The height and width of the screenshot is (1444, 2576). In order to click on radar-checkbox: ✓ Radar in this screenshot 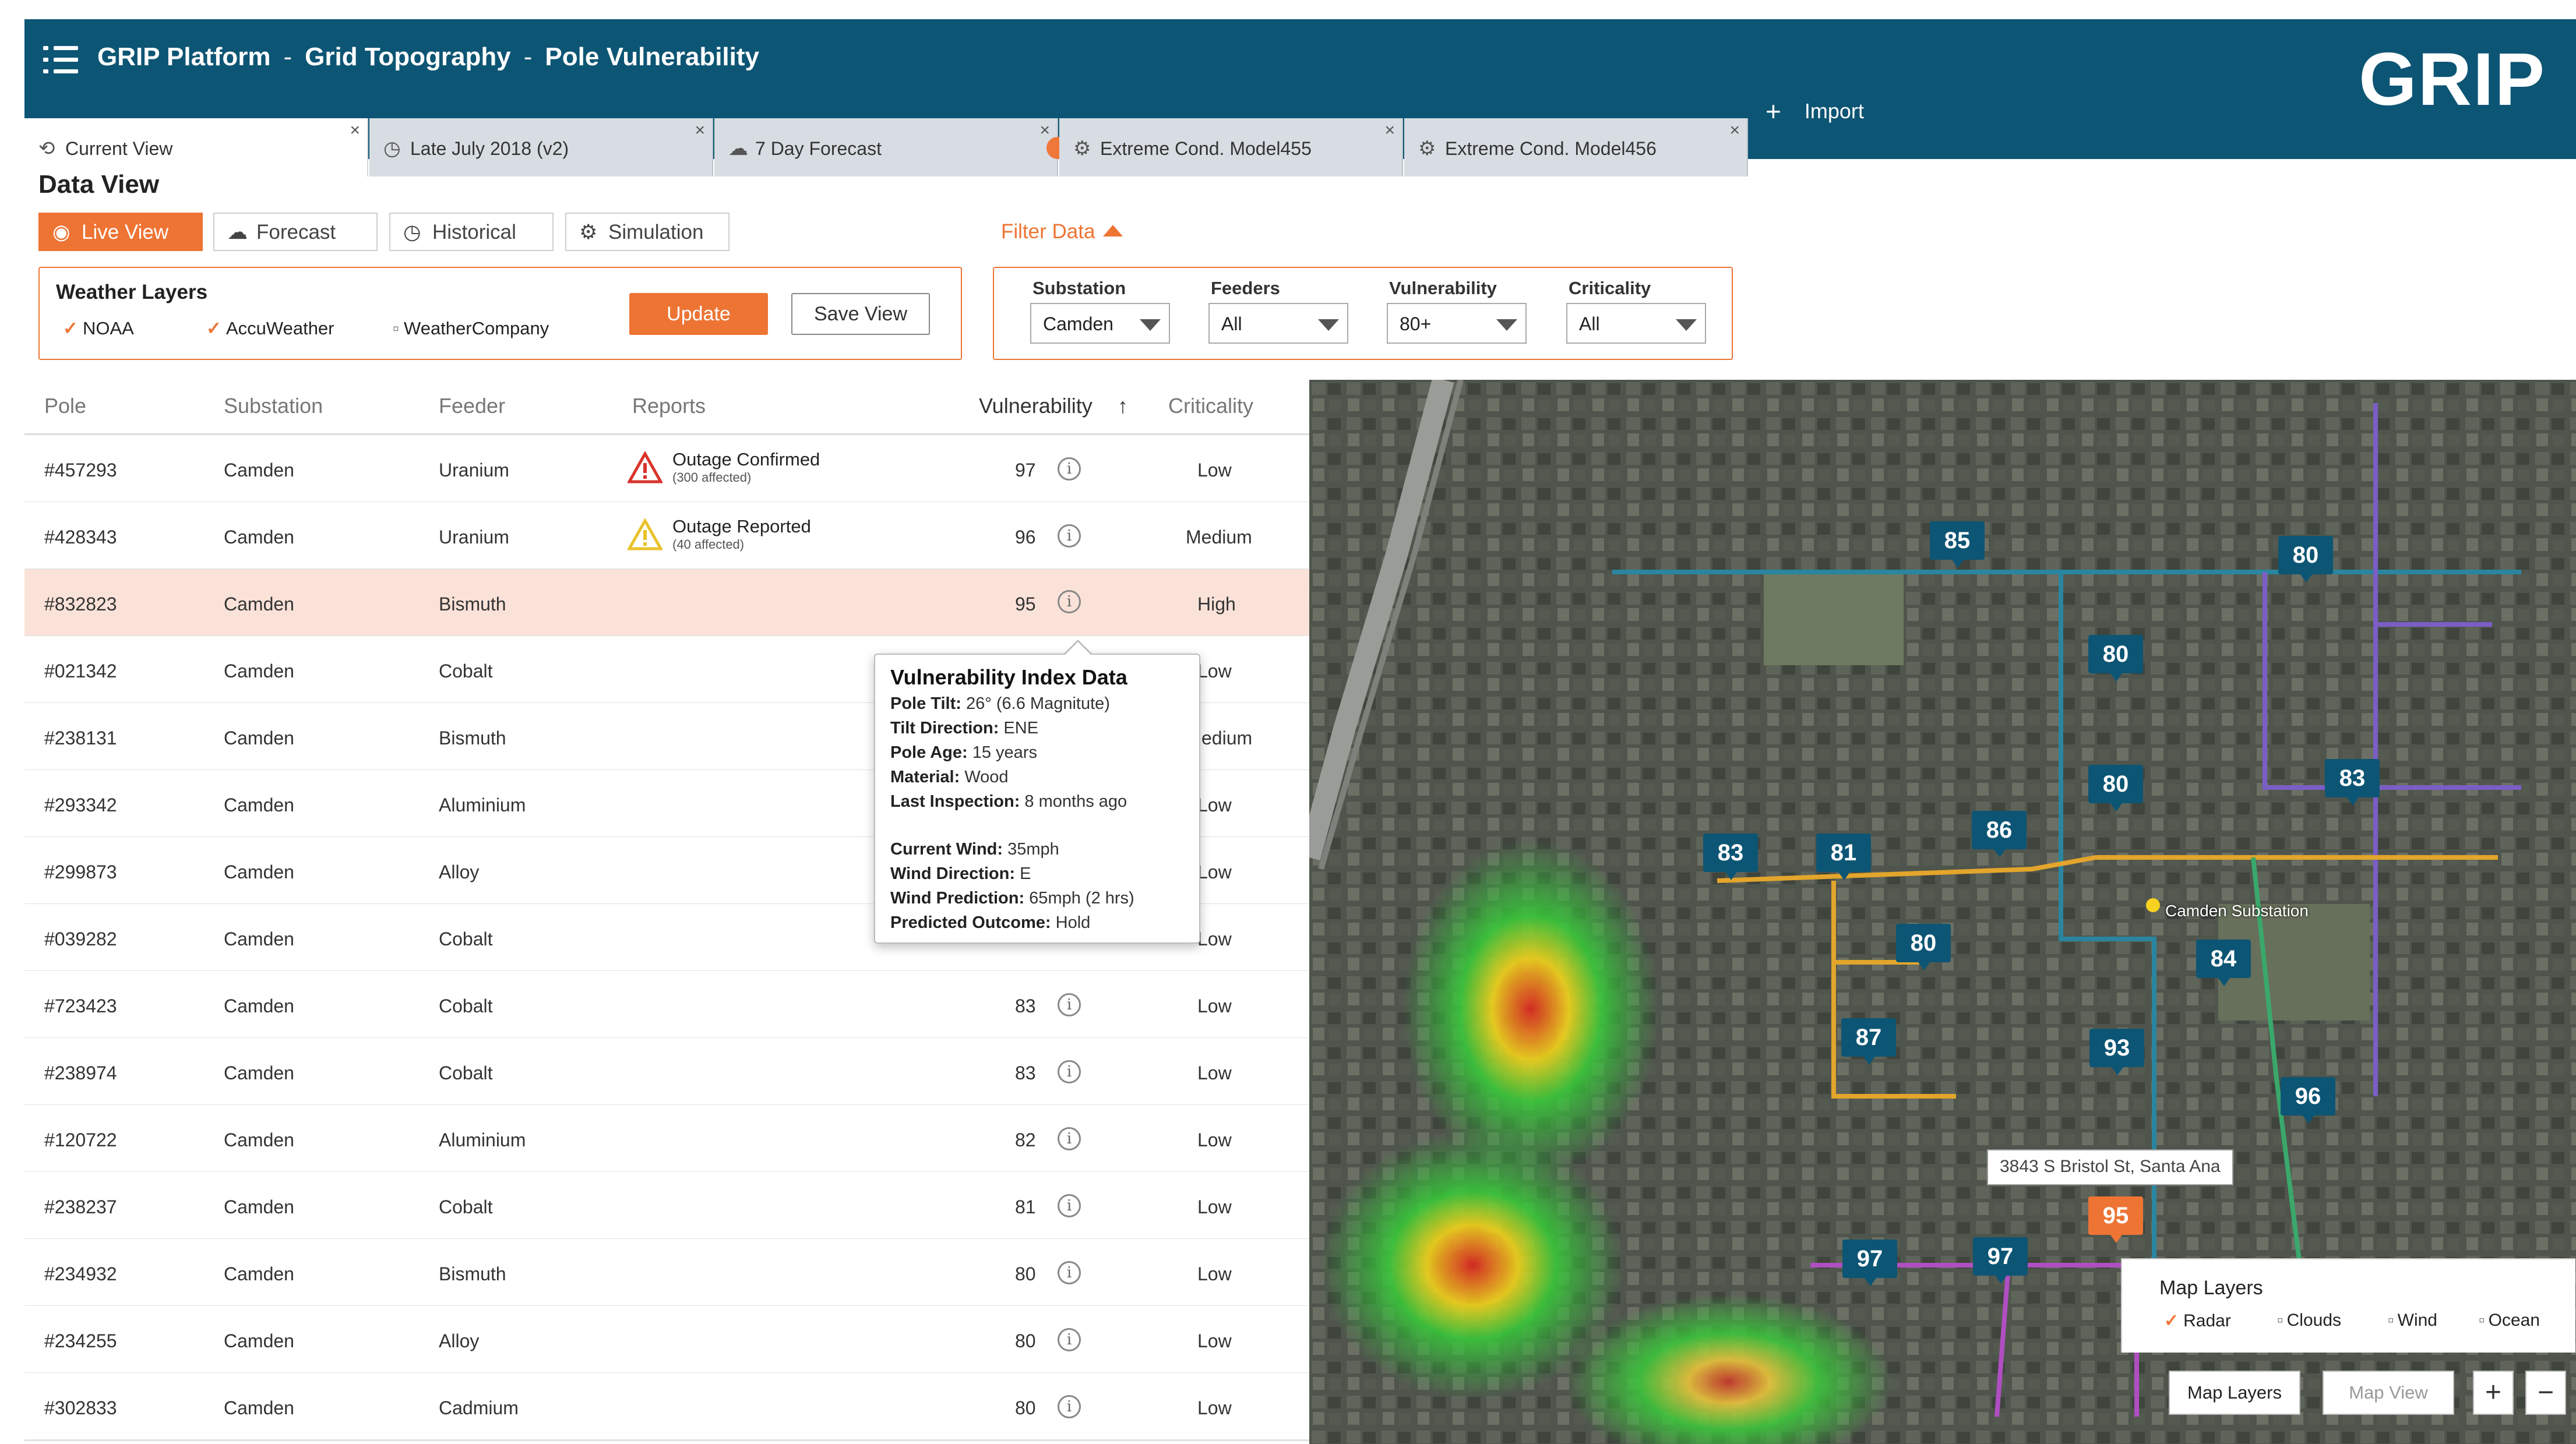, I will do `click(2197, 1321)`.